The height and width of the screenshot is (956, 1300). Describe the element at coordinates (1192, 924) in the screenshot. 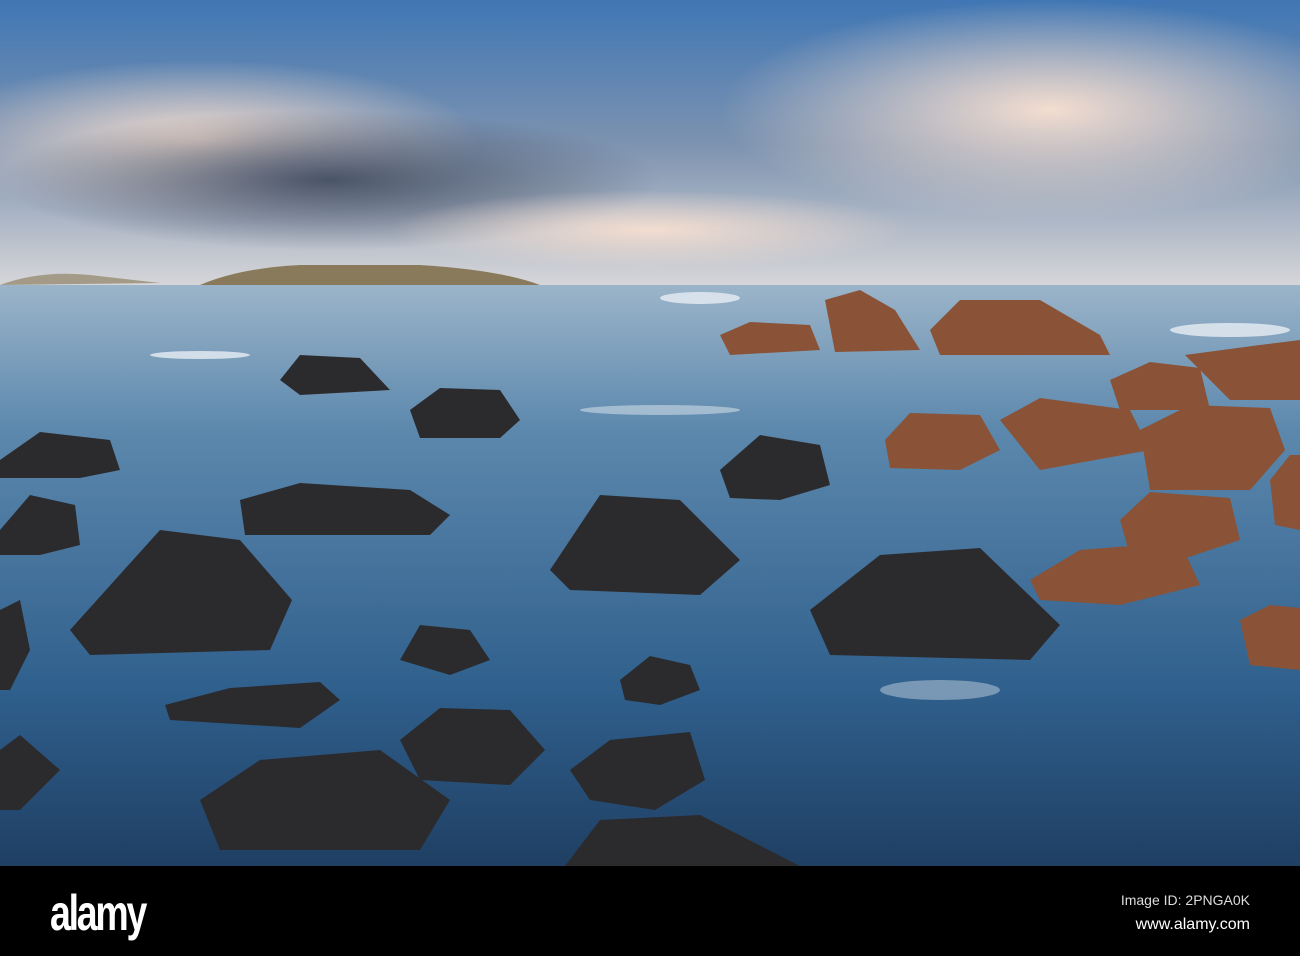

I see `site-url: www.alamy.com` at that location.